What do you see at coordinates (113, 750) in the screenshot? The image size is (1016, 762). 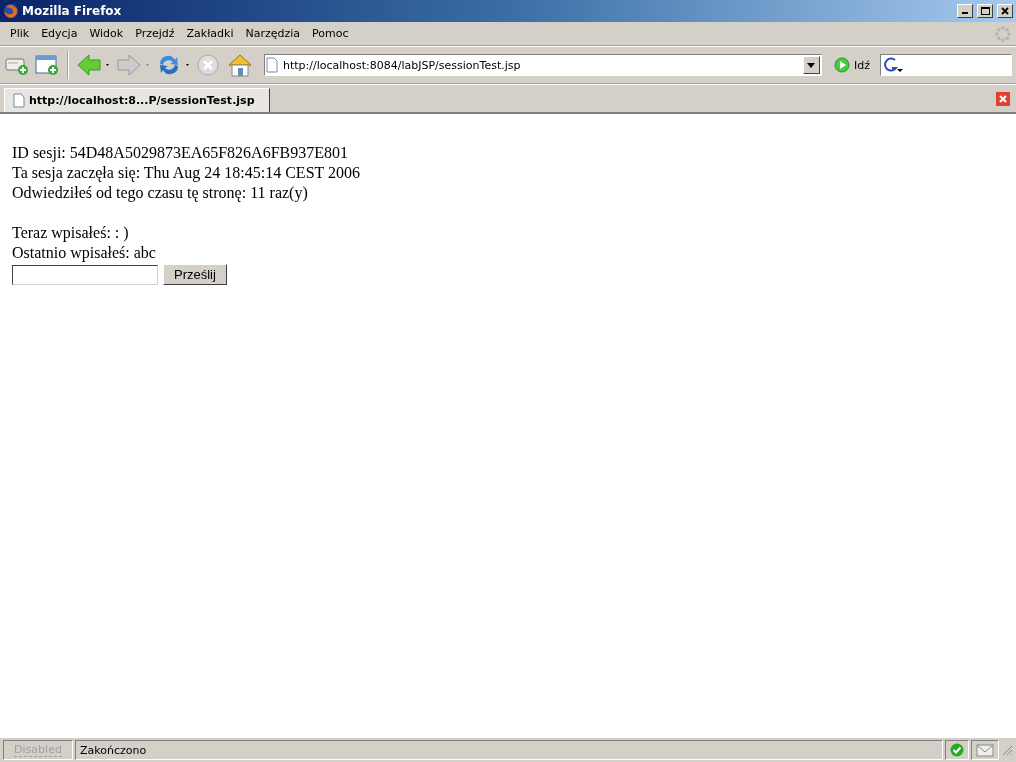 I see `status-text: Zakończono` at bounding box center [113, 750].